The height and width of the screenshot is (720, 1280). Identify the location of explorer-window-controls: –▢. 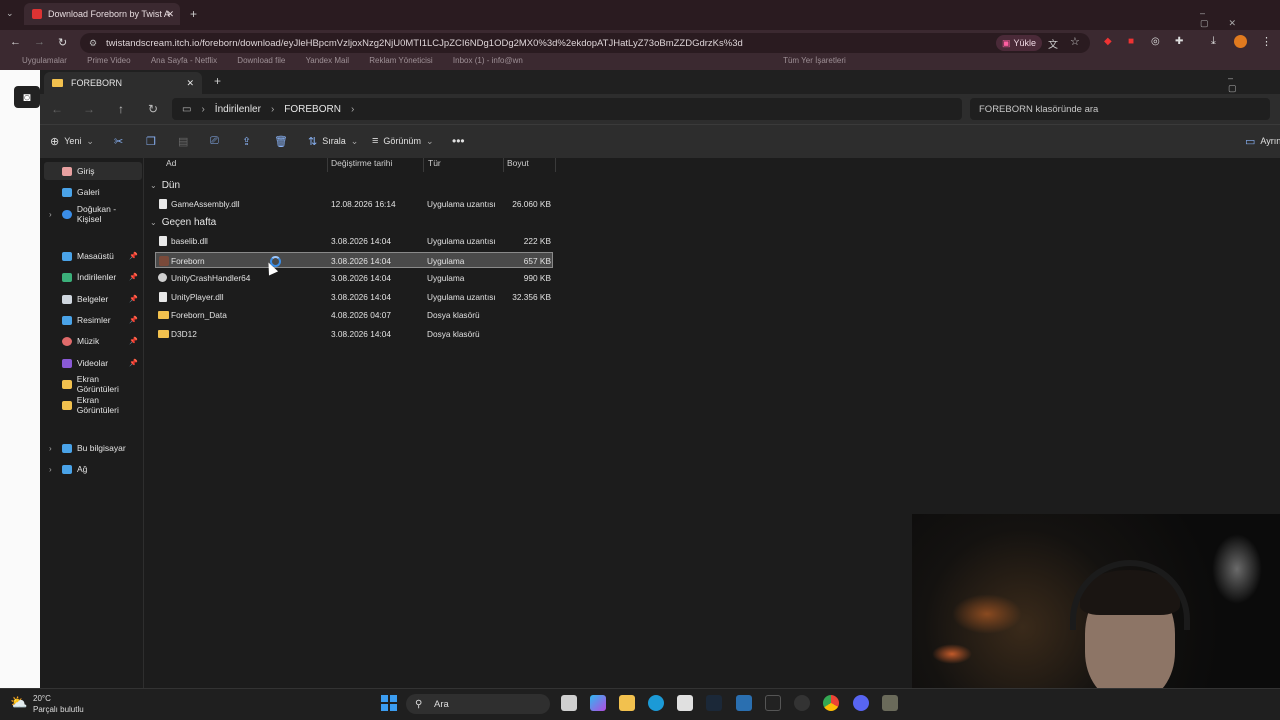
(1254, 83).